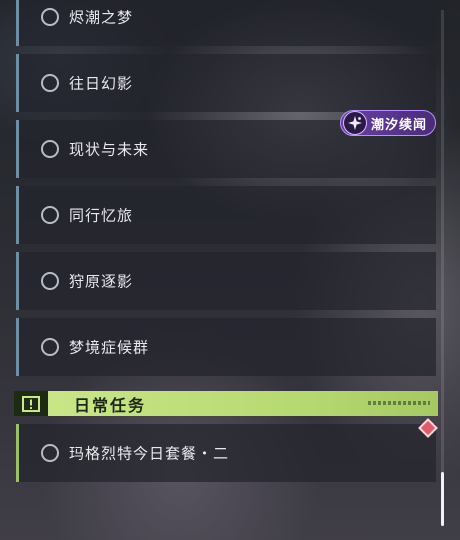  What do you see at coordinates (109, 149) in the screenshot?
I see `quest-label: 现状与未来` at bounding box center [109, 149].